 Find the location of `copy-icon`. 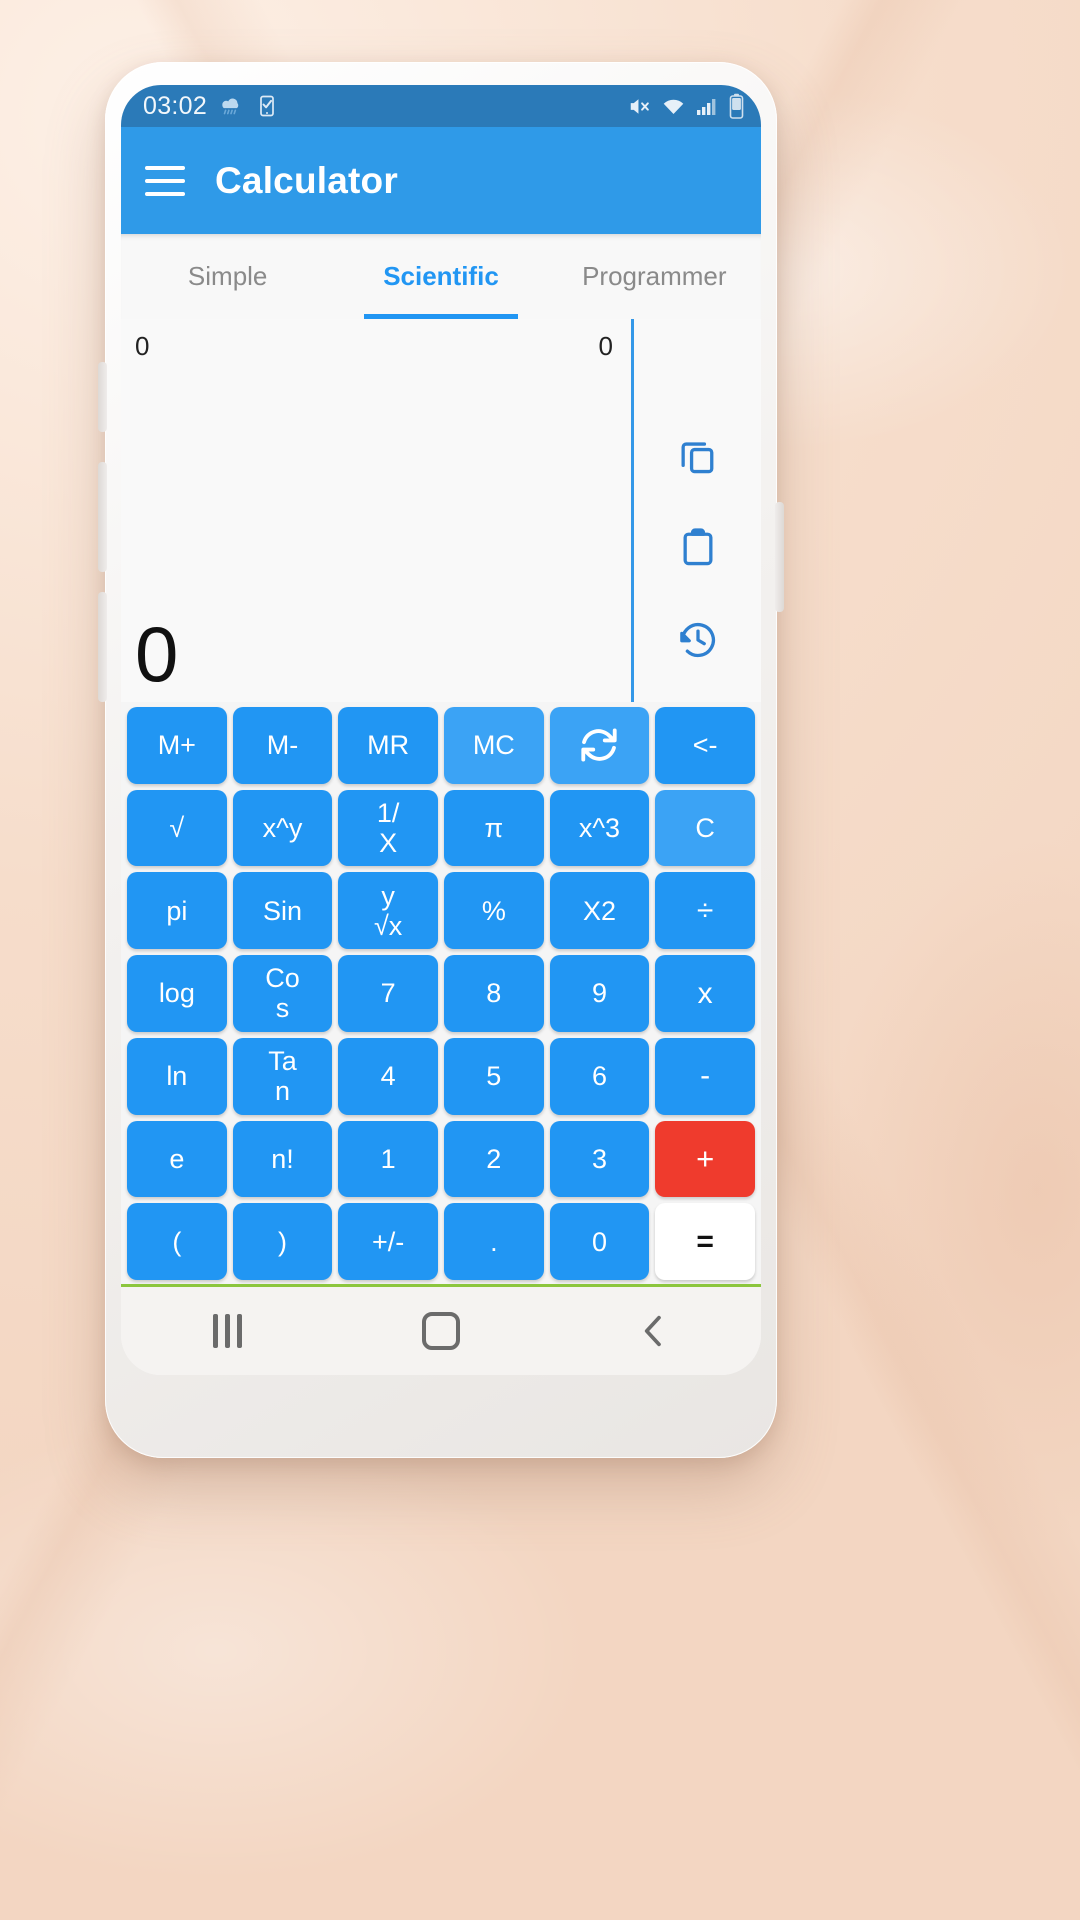

copy-icon is located at coordinates (698, 456).